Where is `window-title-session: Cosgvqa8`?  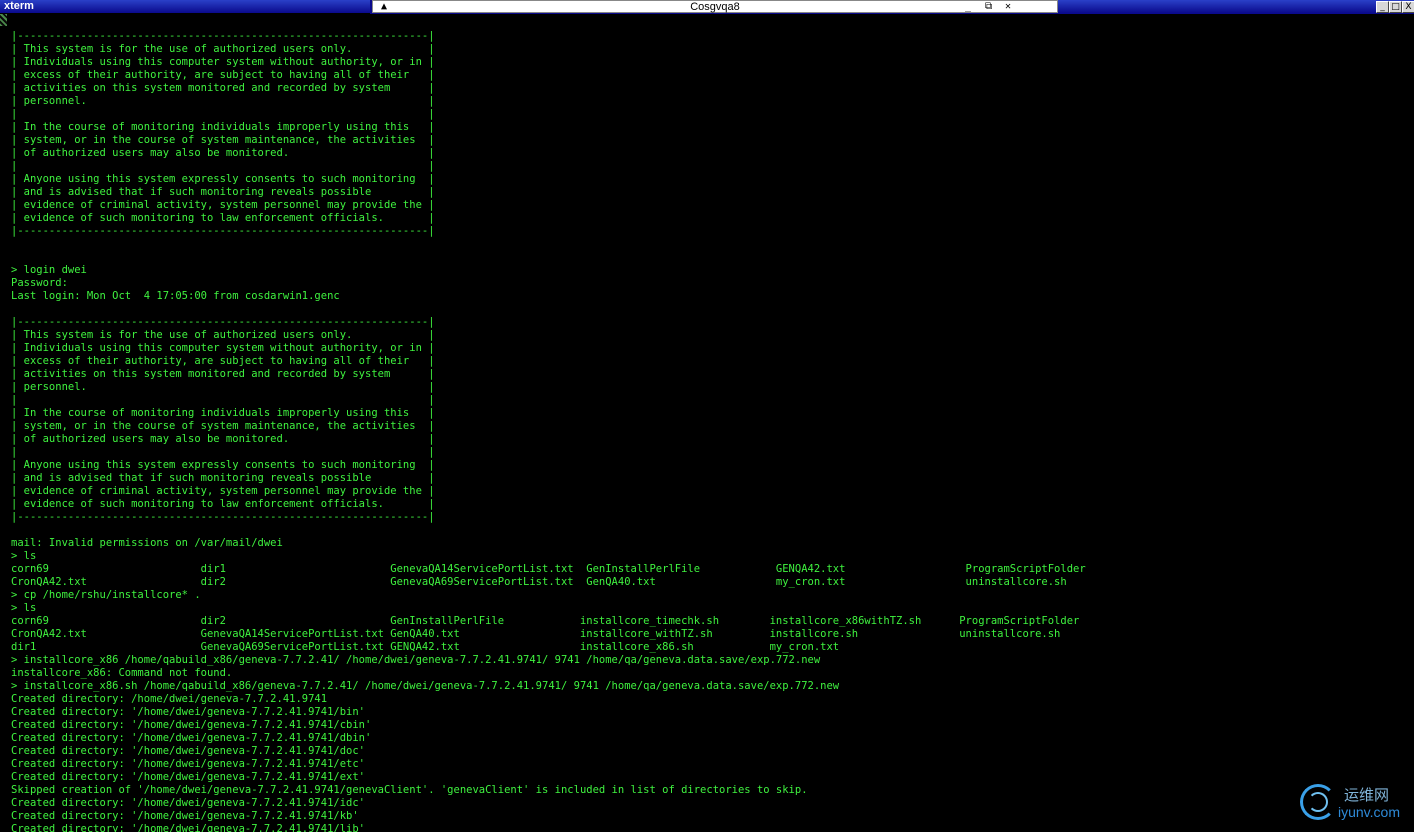 window-title-session: Cosgvqa8 is located at coordinates (715, 7).